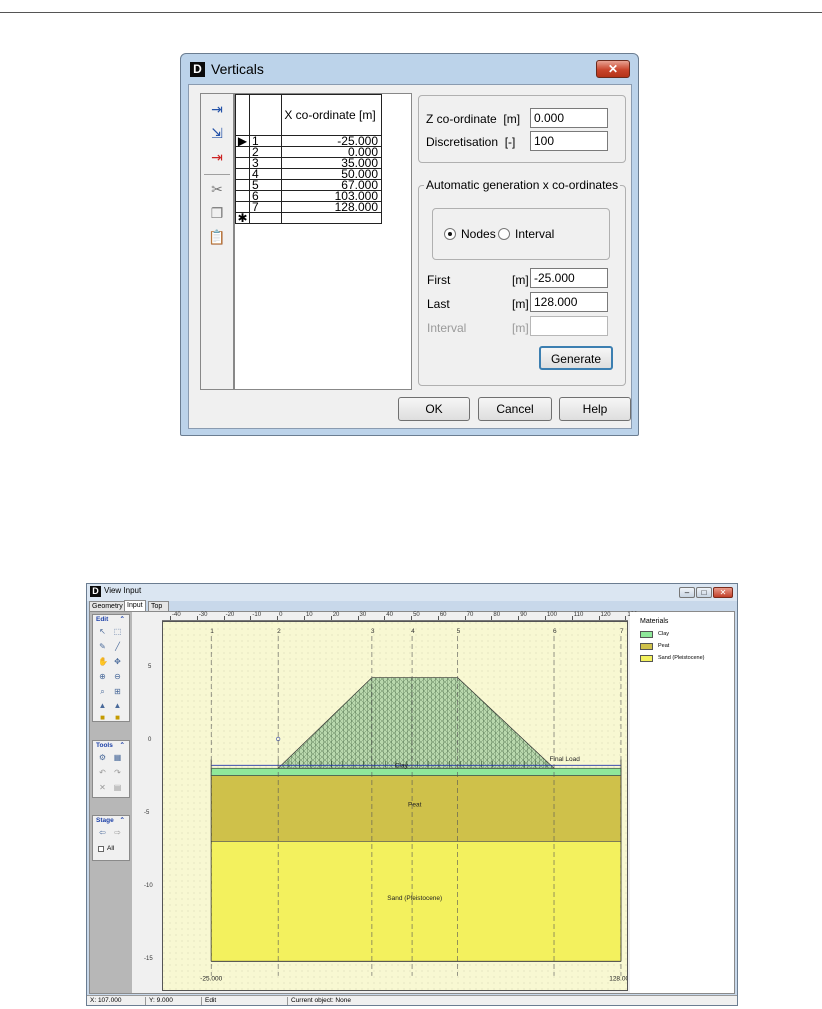 The height and width of the screenshot is (1009, 822). Describe the element at coordinates (473, 119) in the screenshot. I see `z-coordinate-label: Z co-ordinate [m]` at that location.